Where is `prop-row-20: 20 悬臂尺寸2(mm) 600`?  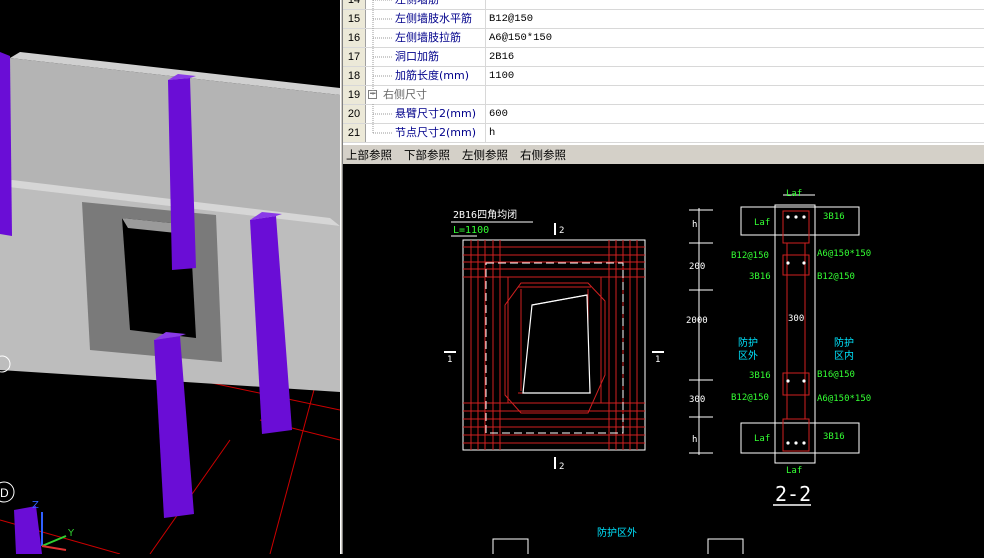
prop-row-20: 20 悬臂尺寸2(mm) 600 is located at coordinates (663, 114).